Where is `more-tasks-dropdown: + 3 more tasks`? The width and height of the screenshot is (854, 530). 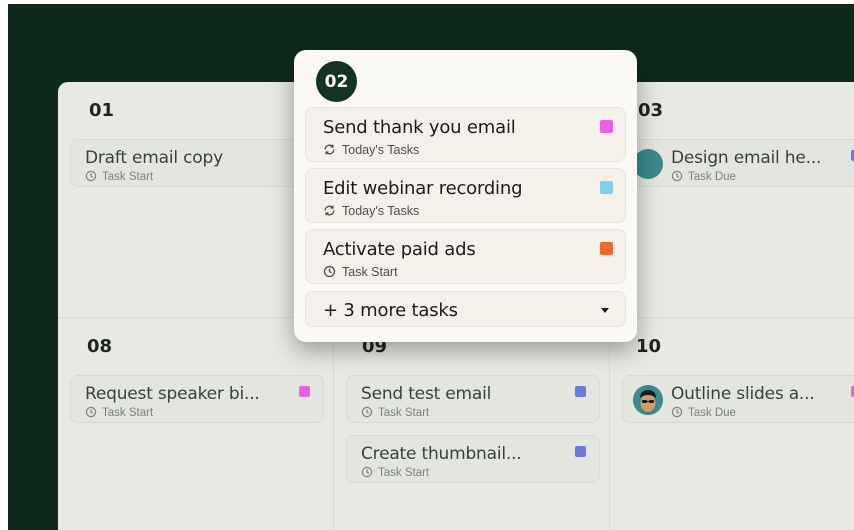
more-tasks-dropdown: + 3 more tasks is located at coordinates (465, 309).